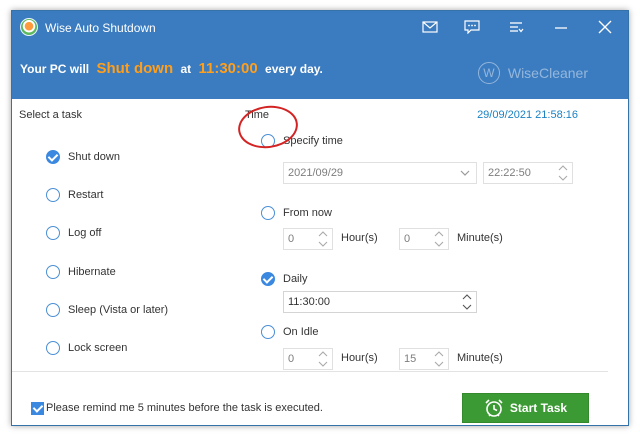  Describe the element at coordinates (295, 279) in the screenshot. I see `option-label: Daily` at that location.